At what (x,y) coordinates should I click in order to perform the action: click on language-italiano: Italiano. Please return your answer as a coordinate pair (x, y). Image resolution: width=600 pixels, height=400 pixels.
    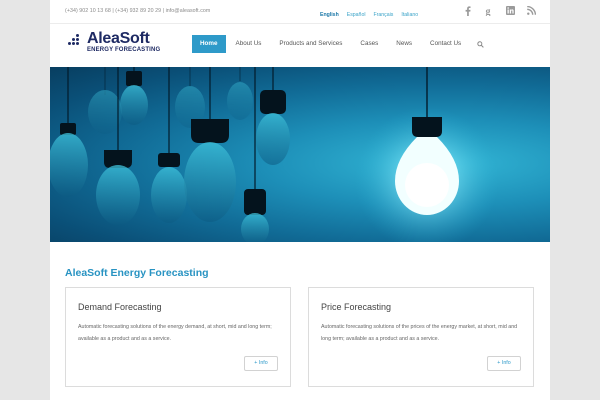
    Looking at the image, I should click on (409, 15).